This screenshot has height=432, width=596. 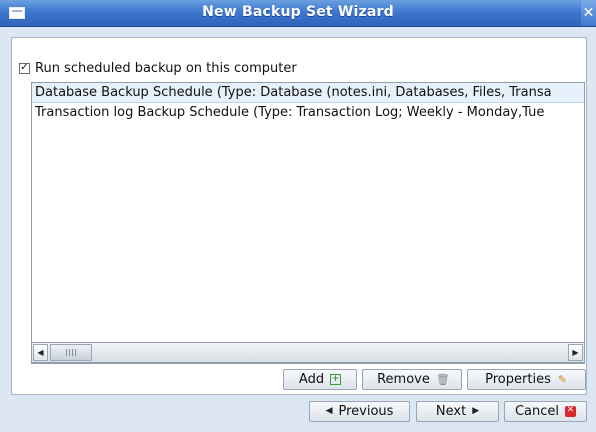 I want to click on title-bar: New Backup Set Wizard ✕, so click(x=298, y=13).